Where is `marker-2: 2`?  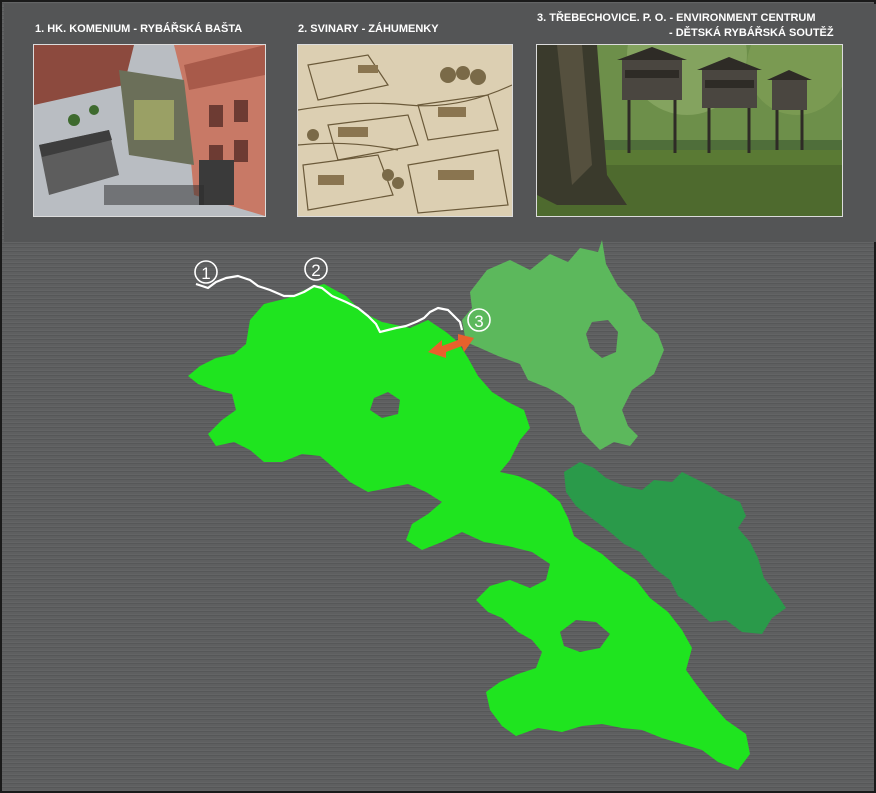
marker-2: 2 is located at coordinates (316, 269).